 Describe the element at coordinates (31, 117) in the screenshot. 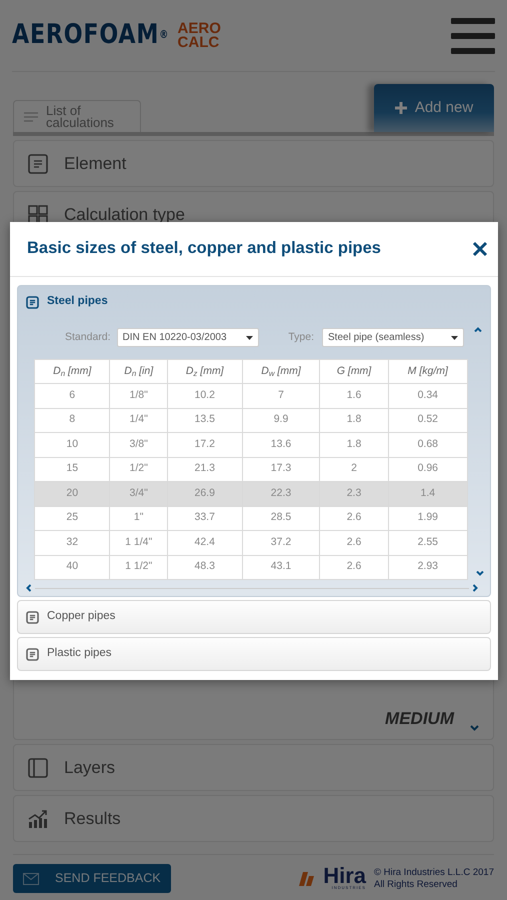

I see `list-icon` at that location.